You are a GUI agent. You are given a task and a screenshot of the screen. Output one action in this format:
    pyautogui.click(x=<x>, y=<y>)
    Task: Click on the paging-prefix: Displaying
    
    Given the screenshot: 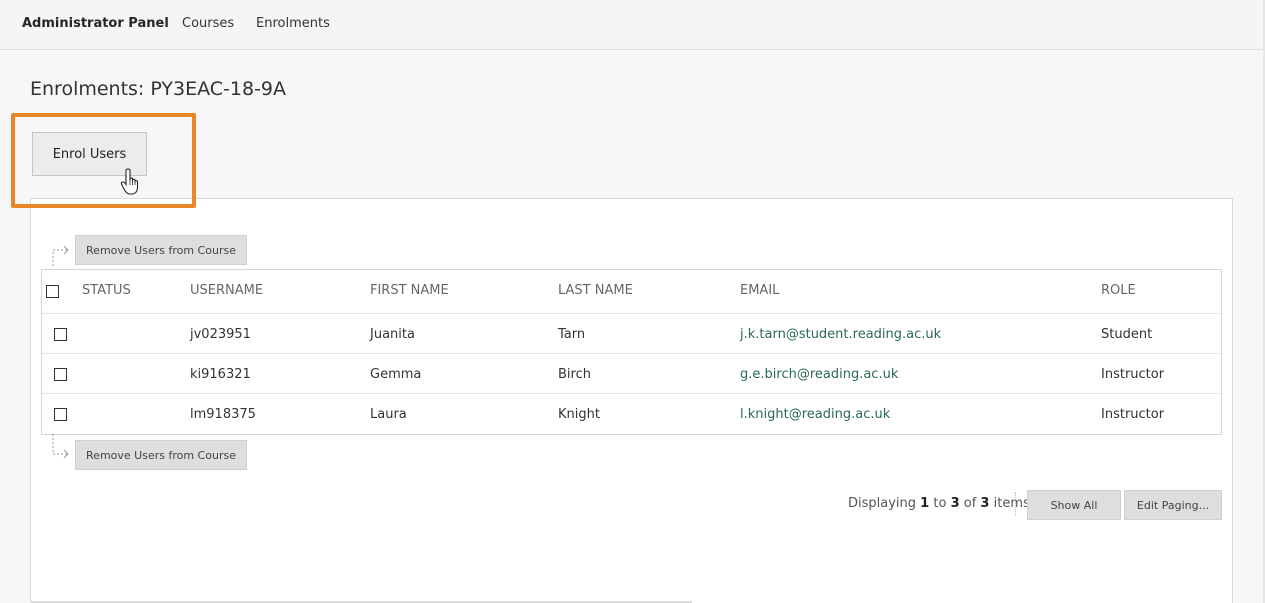 What is the action you would take?
    pyautogui.click(x=882, y=503)
    